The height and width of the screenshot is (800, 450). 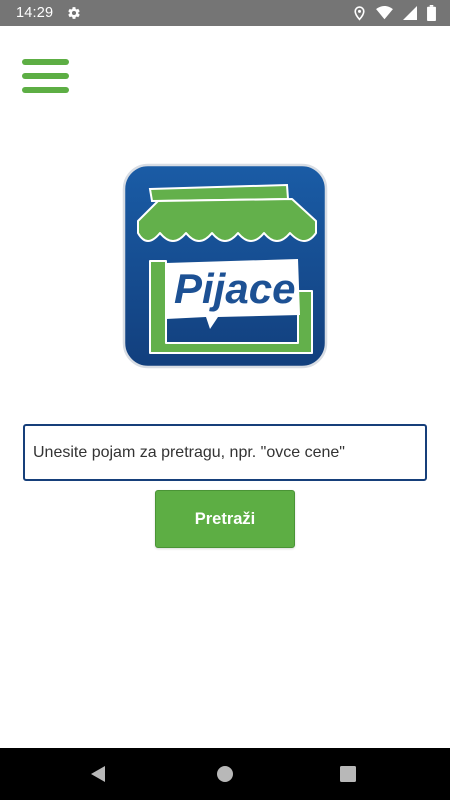 What do you see at coordinates (98, 774) in the screenshot?
I see `back-icon` at bounding box center [98, 774].